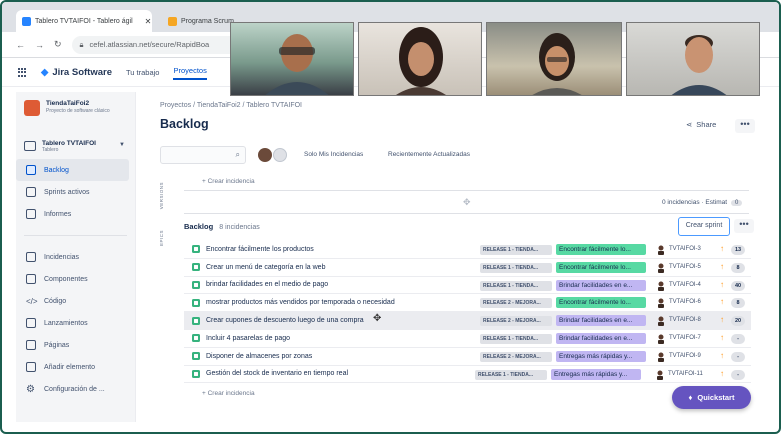 The height and width of the screenshot is (434, 781). What do you see at coordinates (122, 145) in the screenshot?
I see `chevron-down-icon: ▼` at bounding box center [122, 145].